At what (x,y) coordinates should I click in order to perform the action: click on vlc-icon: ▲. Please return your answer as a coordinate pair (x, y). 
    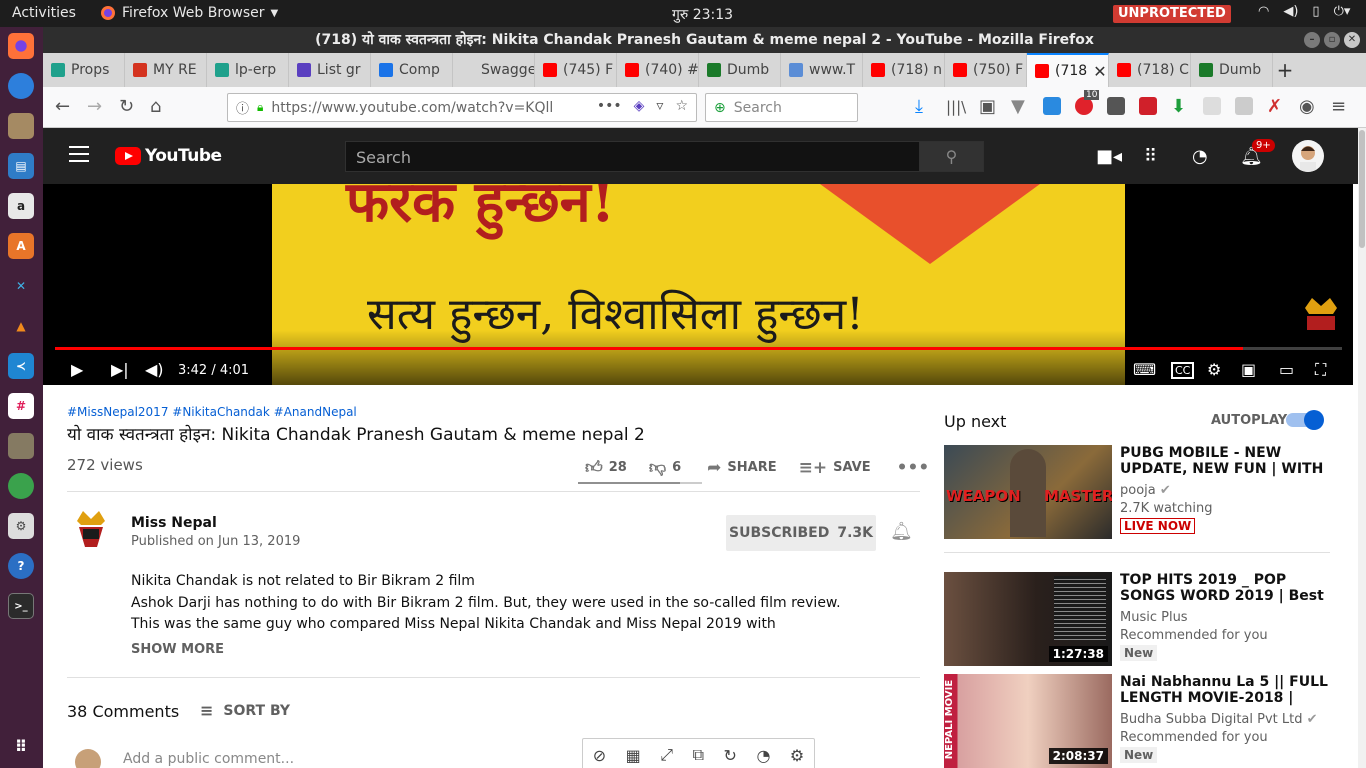
    Looking at the image, I should click on (21, 326).